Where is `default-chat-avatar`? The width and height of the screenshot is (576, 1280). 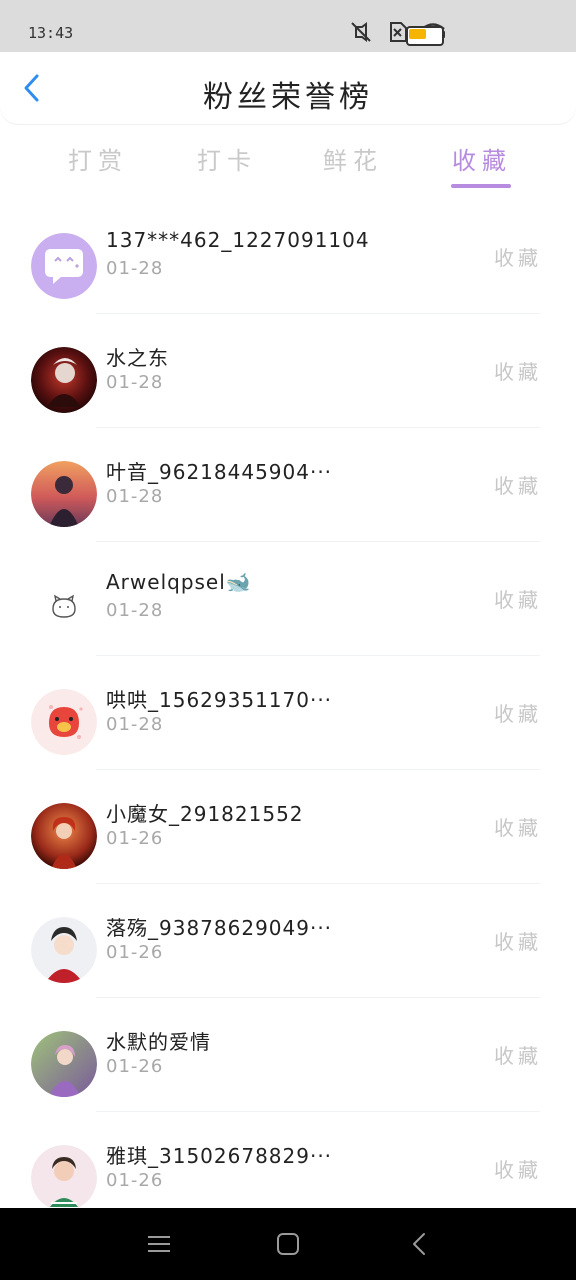 default-chat-avatar is located at coordinates (64, 266).